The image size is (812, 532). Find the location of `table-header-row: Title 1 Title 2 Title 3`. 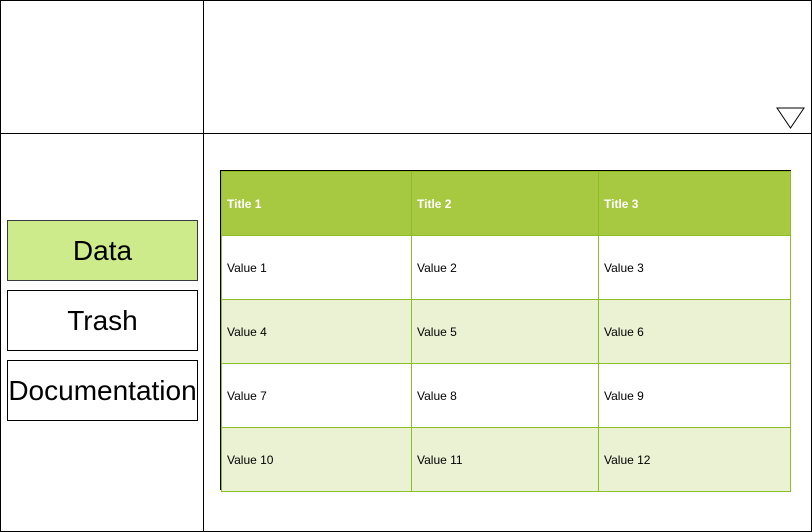

table-header-row: Title 1 Title 2 Title 3 is located at coordinates (506, 203).